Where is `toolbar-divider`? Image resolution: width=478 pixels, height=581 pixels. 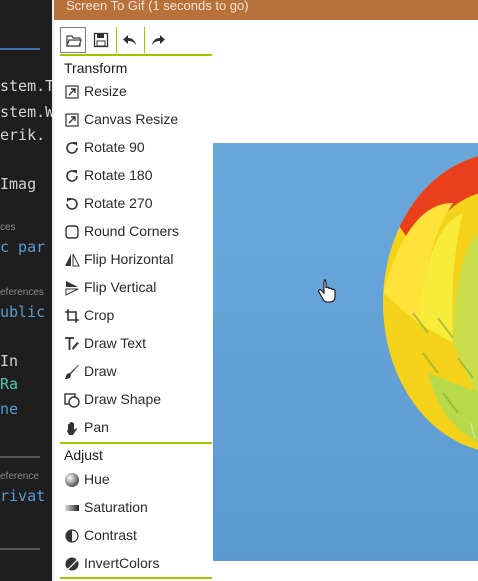
toolbar-divider is located at coordinates (136, 55).